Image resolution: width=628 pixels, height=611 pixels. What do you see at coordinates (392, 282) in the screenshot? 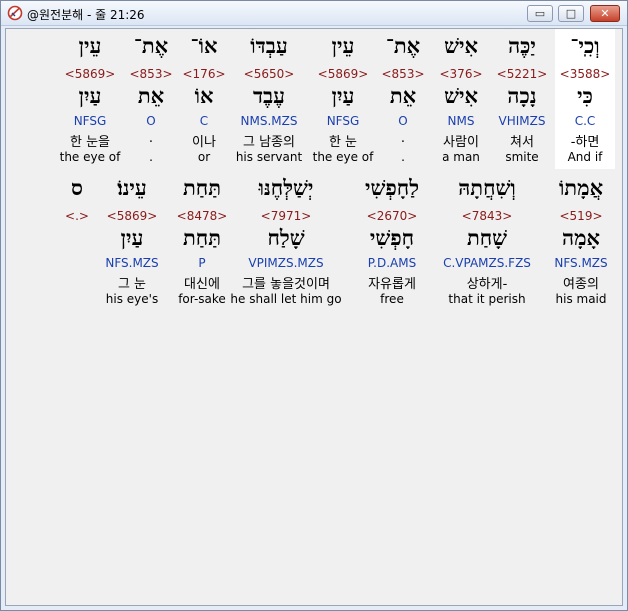
I see `korean-gloss: 자유롭게` at bounding box center [392, 282].